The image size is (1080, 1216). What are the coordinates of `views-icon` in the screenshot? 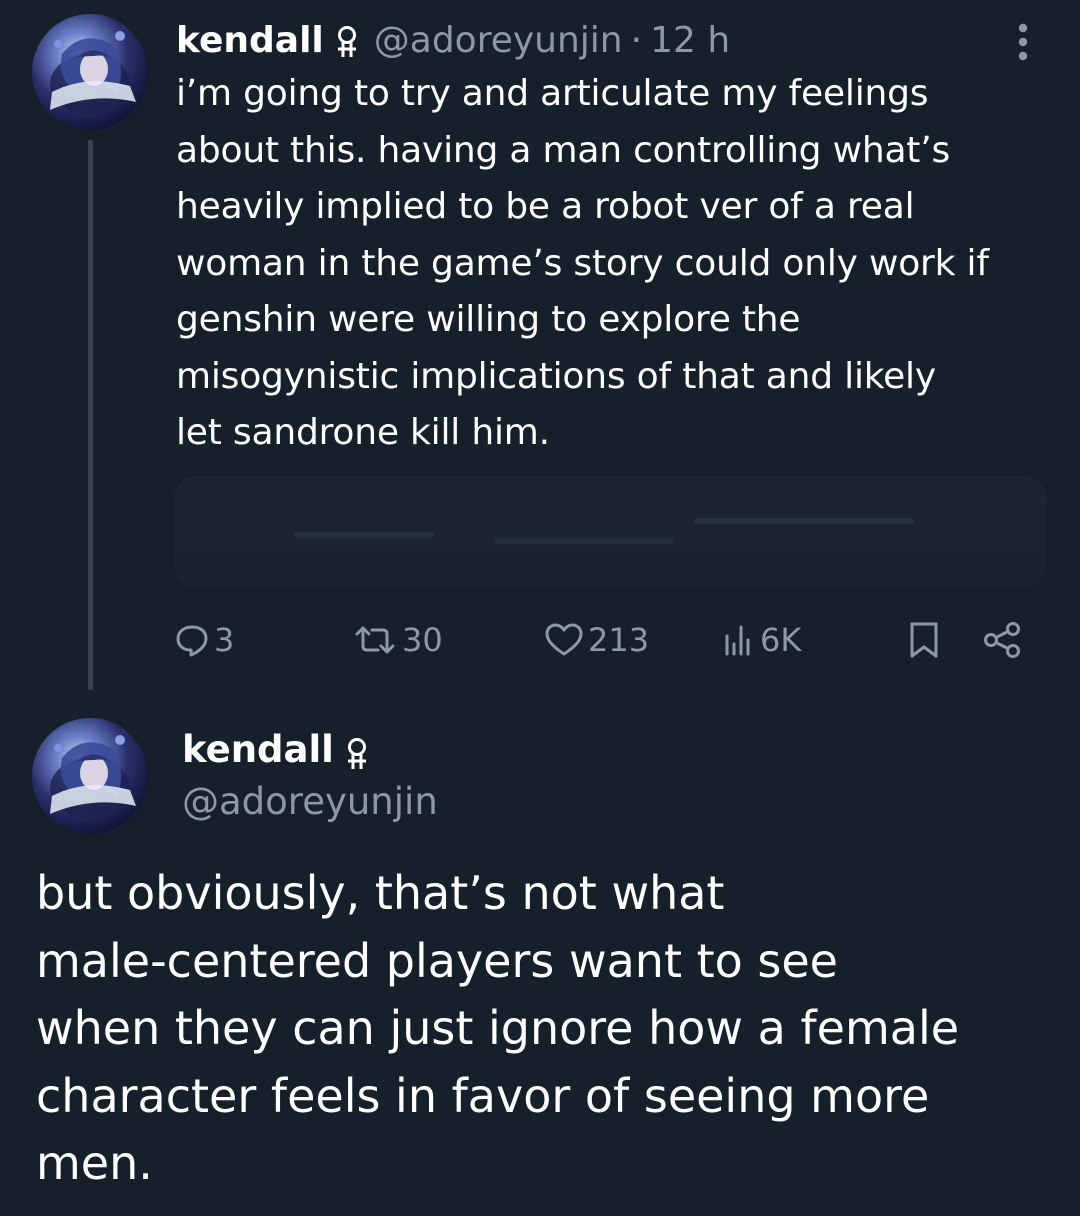 It's located at (738, 640).